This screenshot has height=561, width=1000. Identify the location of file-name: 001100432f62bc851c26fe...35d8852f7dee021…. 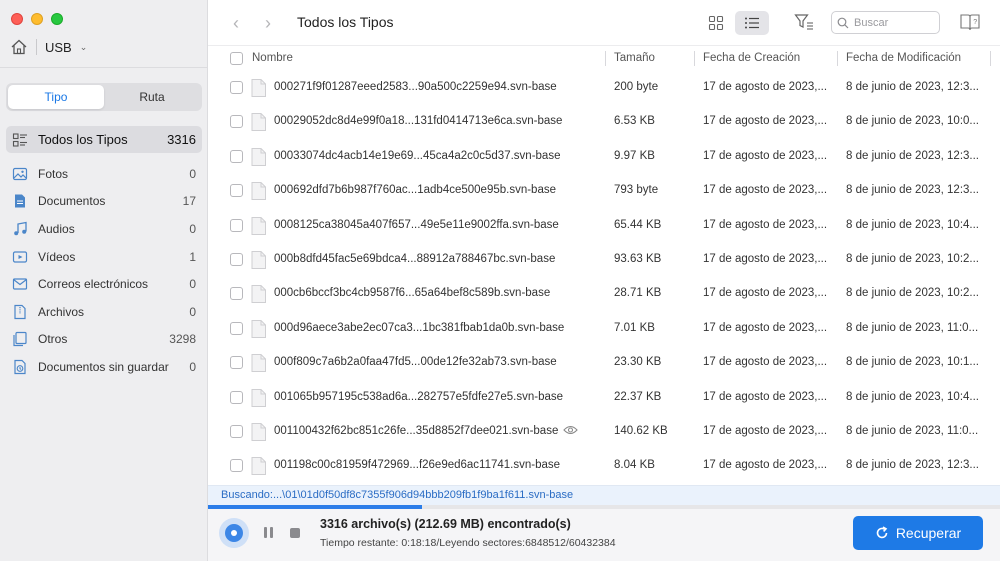
(416, 430).